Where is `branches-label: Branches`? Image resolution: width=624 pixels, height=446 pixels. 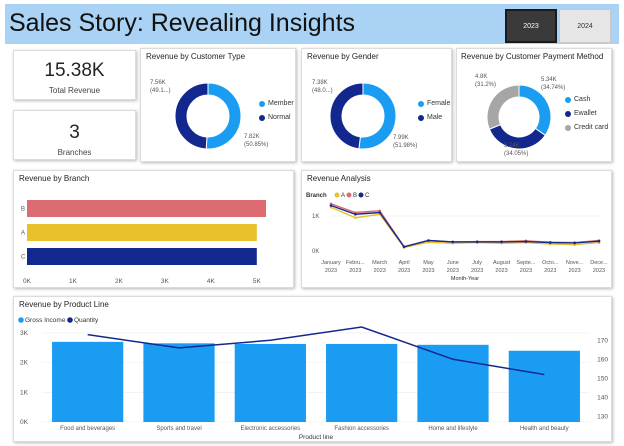
branches-label: Branches is located at coordinates (74, 152).